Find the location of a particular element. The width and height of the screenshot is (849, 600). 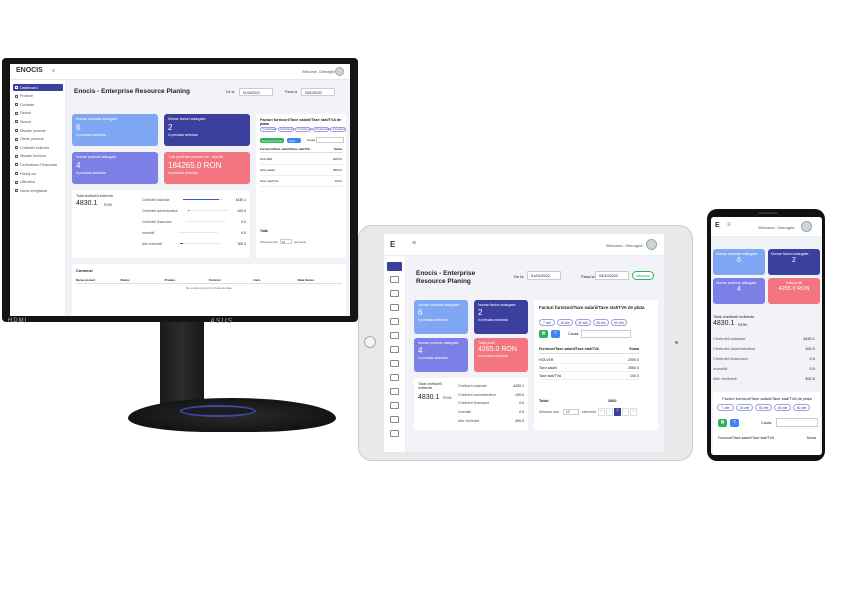

invoice-sum: 100.0 is located at coordinates (338, 181).